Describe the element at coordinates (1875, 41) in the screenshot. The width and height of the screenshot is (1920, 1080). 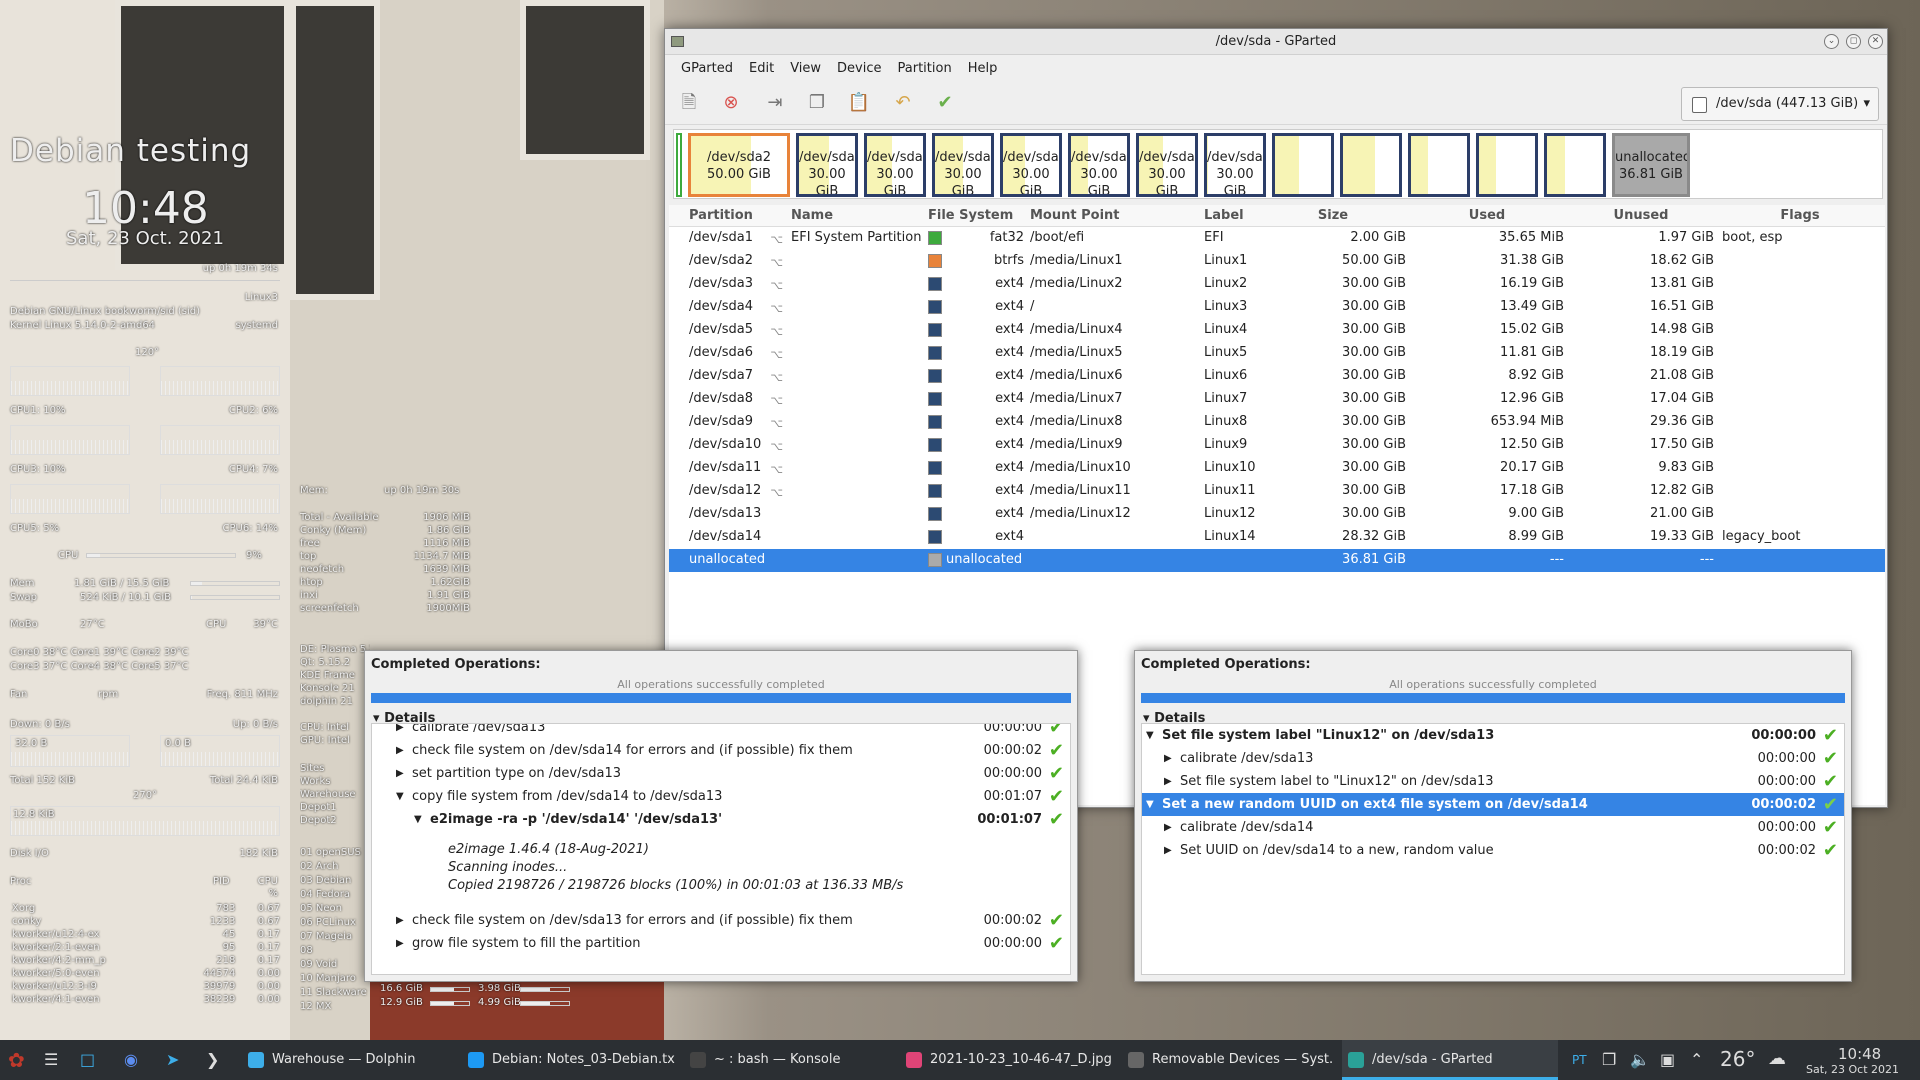
I see `close-icon: ✕` at that location.